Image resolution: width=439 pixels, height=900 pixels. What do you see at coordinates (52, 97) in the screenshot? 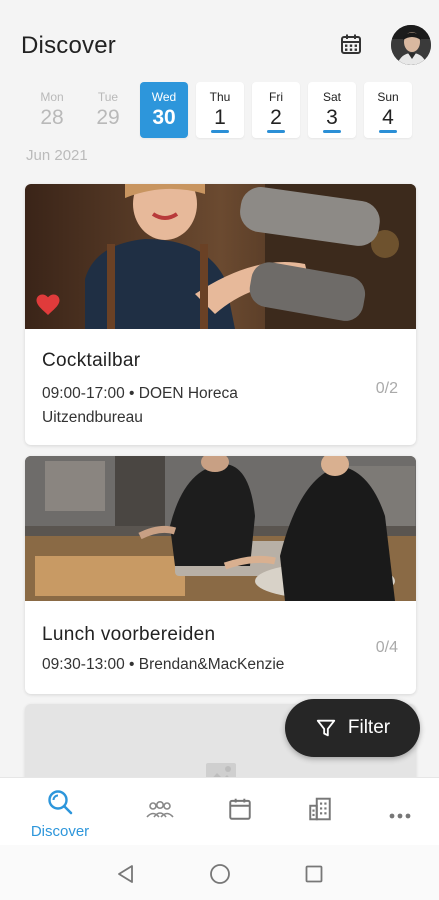
I see `day-name: Mon` at bounding box center [52, 97].